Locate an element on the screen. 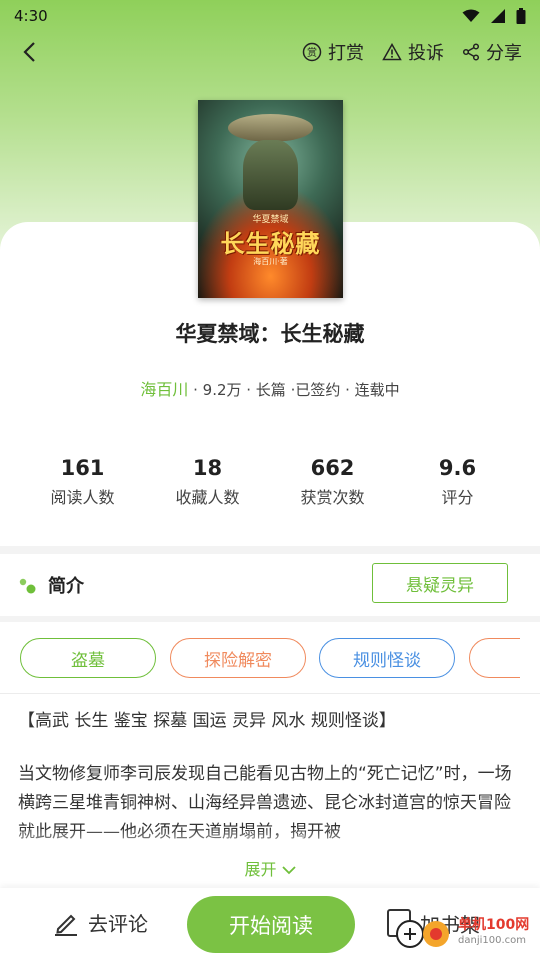  back-button is located at coordinates (29, 52).